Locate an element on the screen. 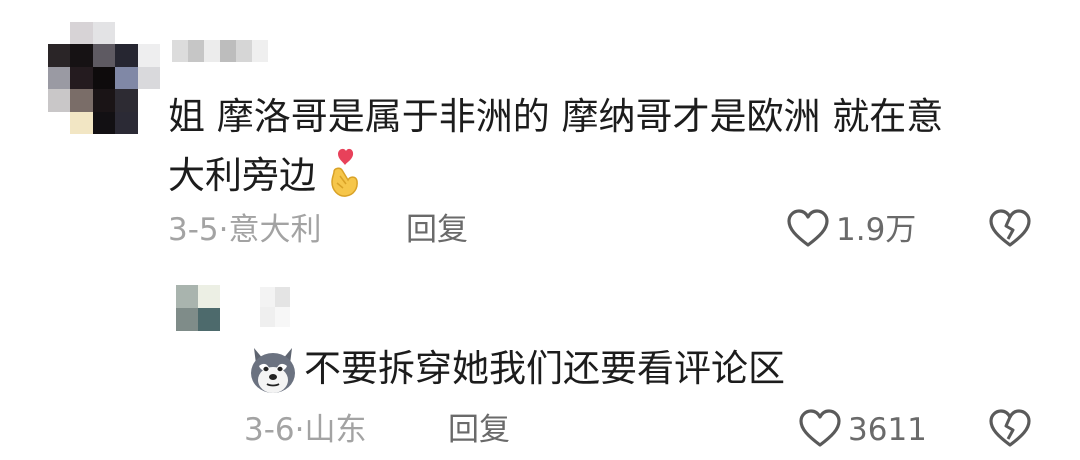 The image size is (1080, 460). like-button: 1.9万 is located at coordinates (851, 230).